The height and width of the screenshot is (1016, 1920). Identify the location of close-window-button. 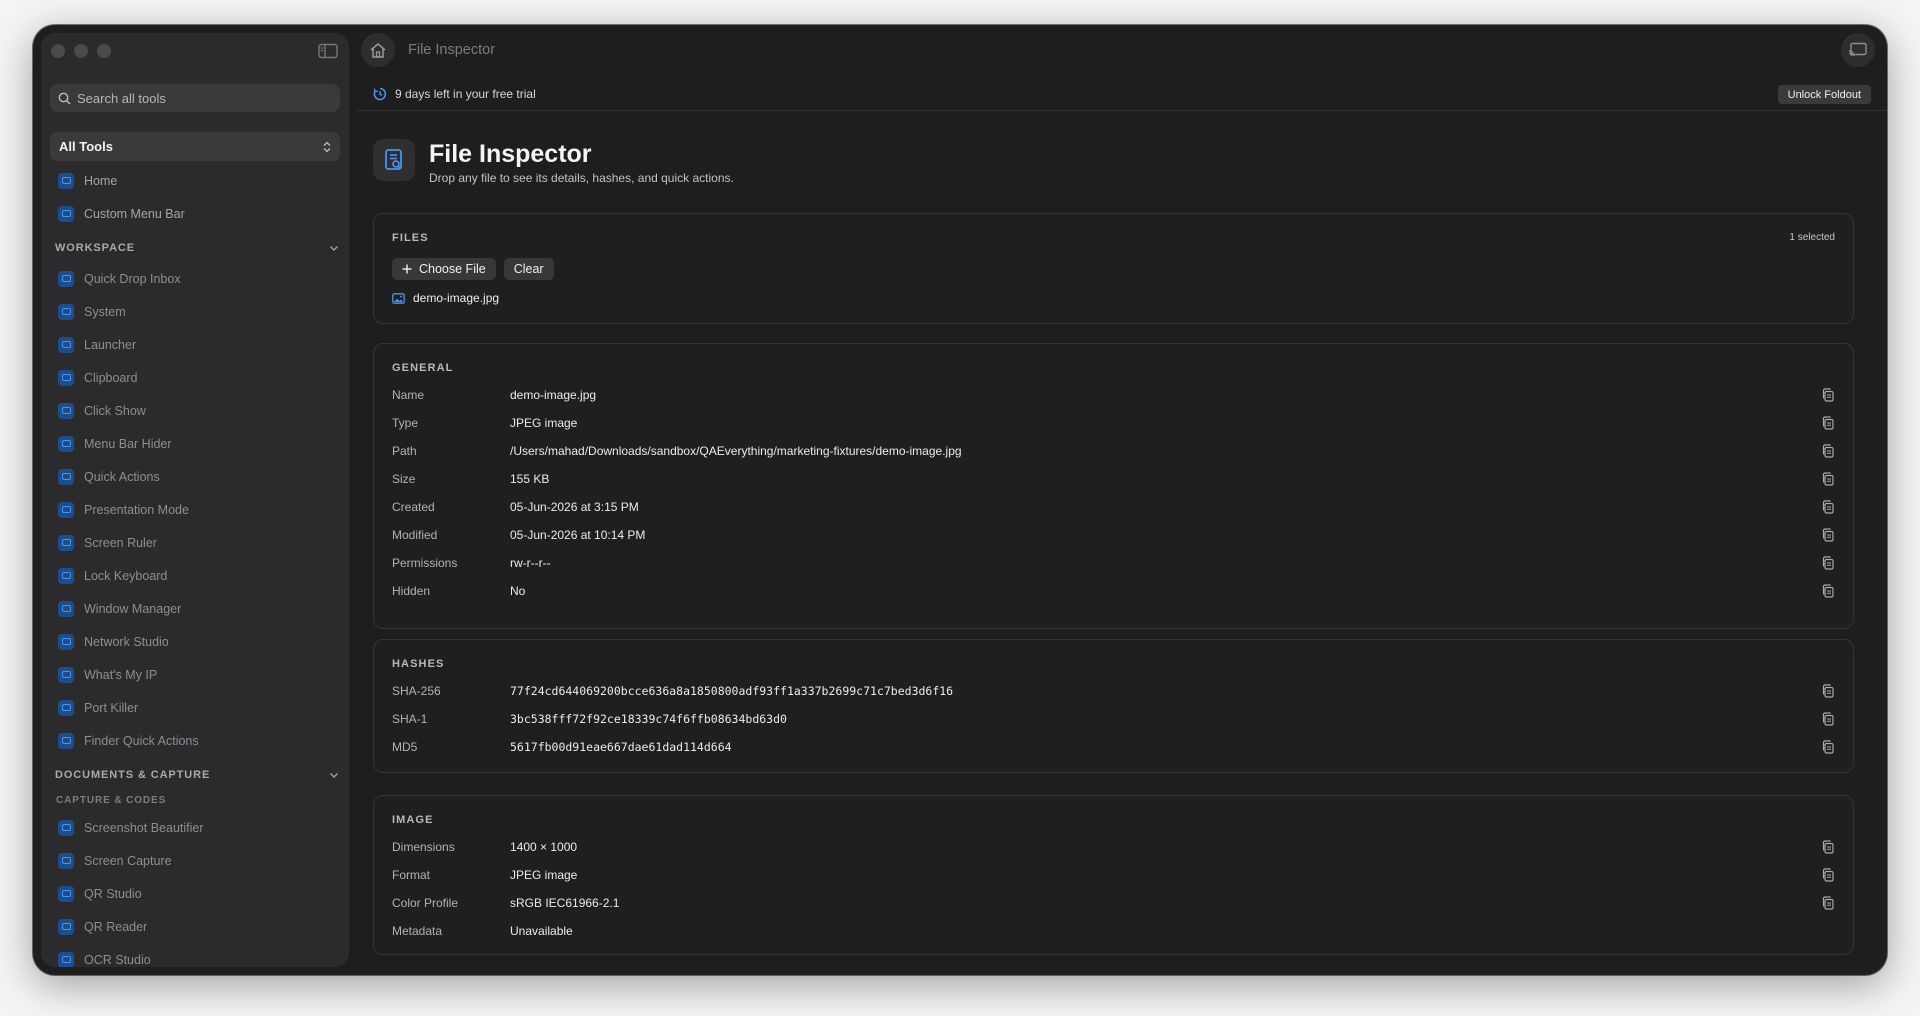
(58, 51).